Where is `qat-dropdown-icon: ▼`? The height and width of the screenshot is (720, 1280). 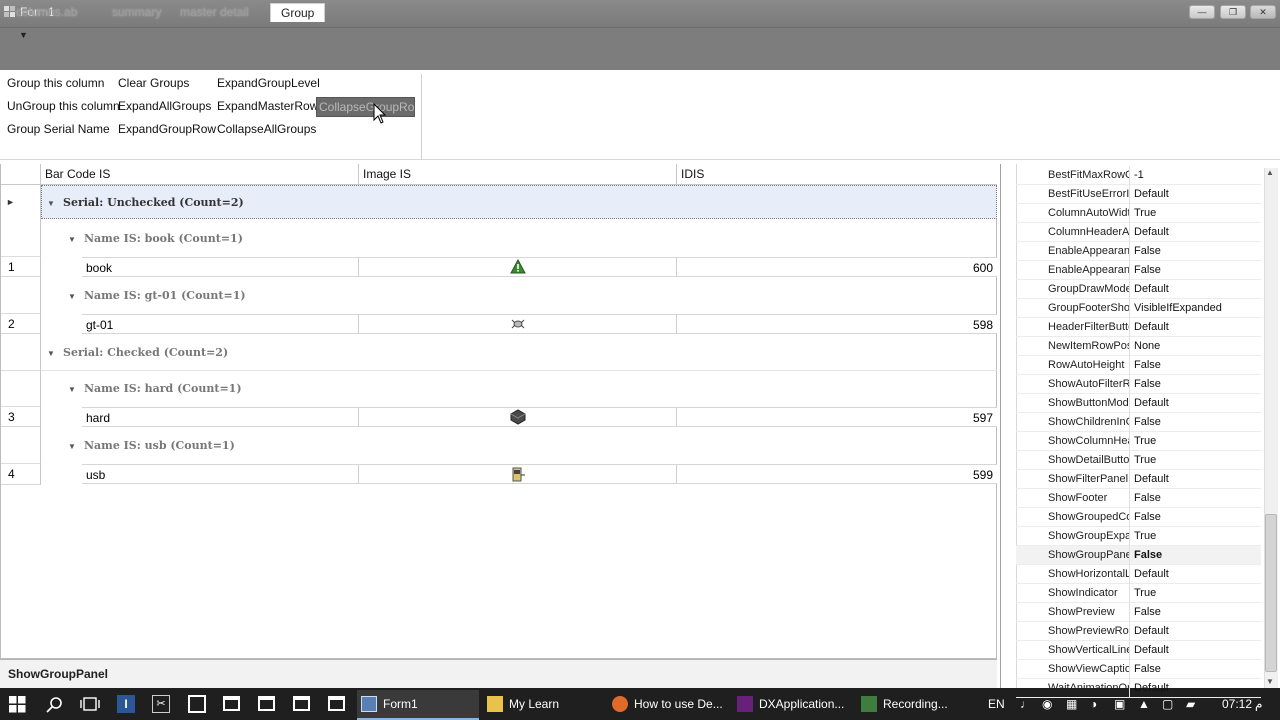 qat-dropdown-icon: ▼ is located at coordinates (23, 35).